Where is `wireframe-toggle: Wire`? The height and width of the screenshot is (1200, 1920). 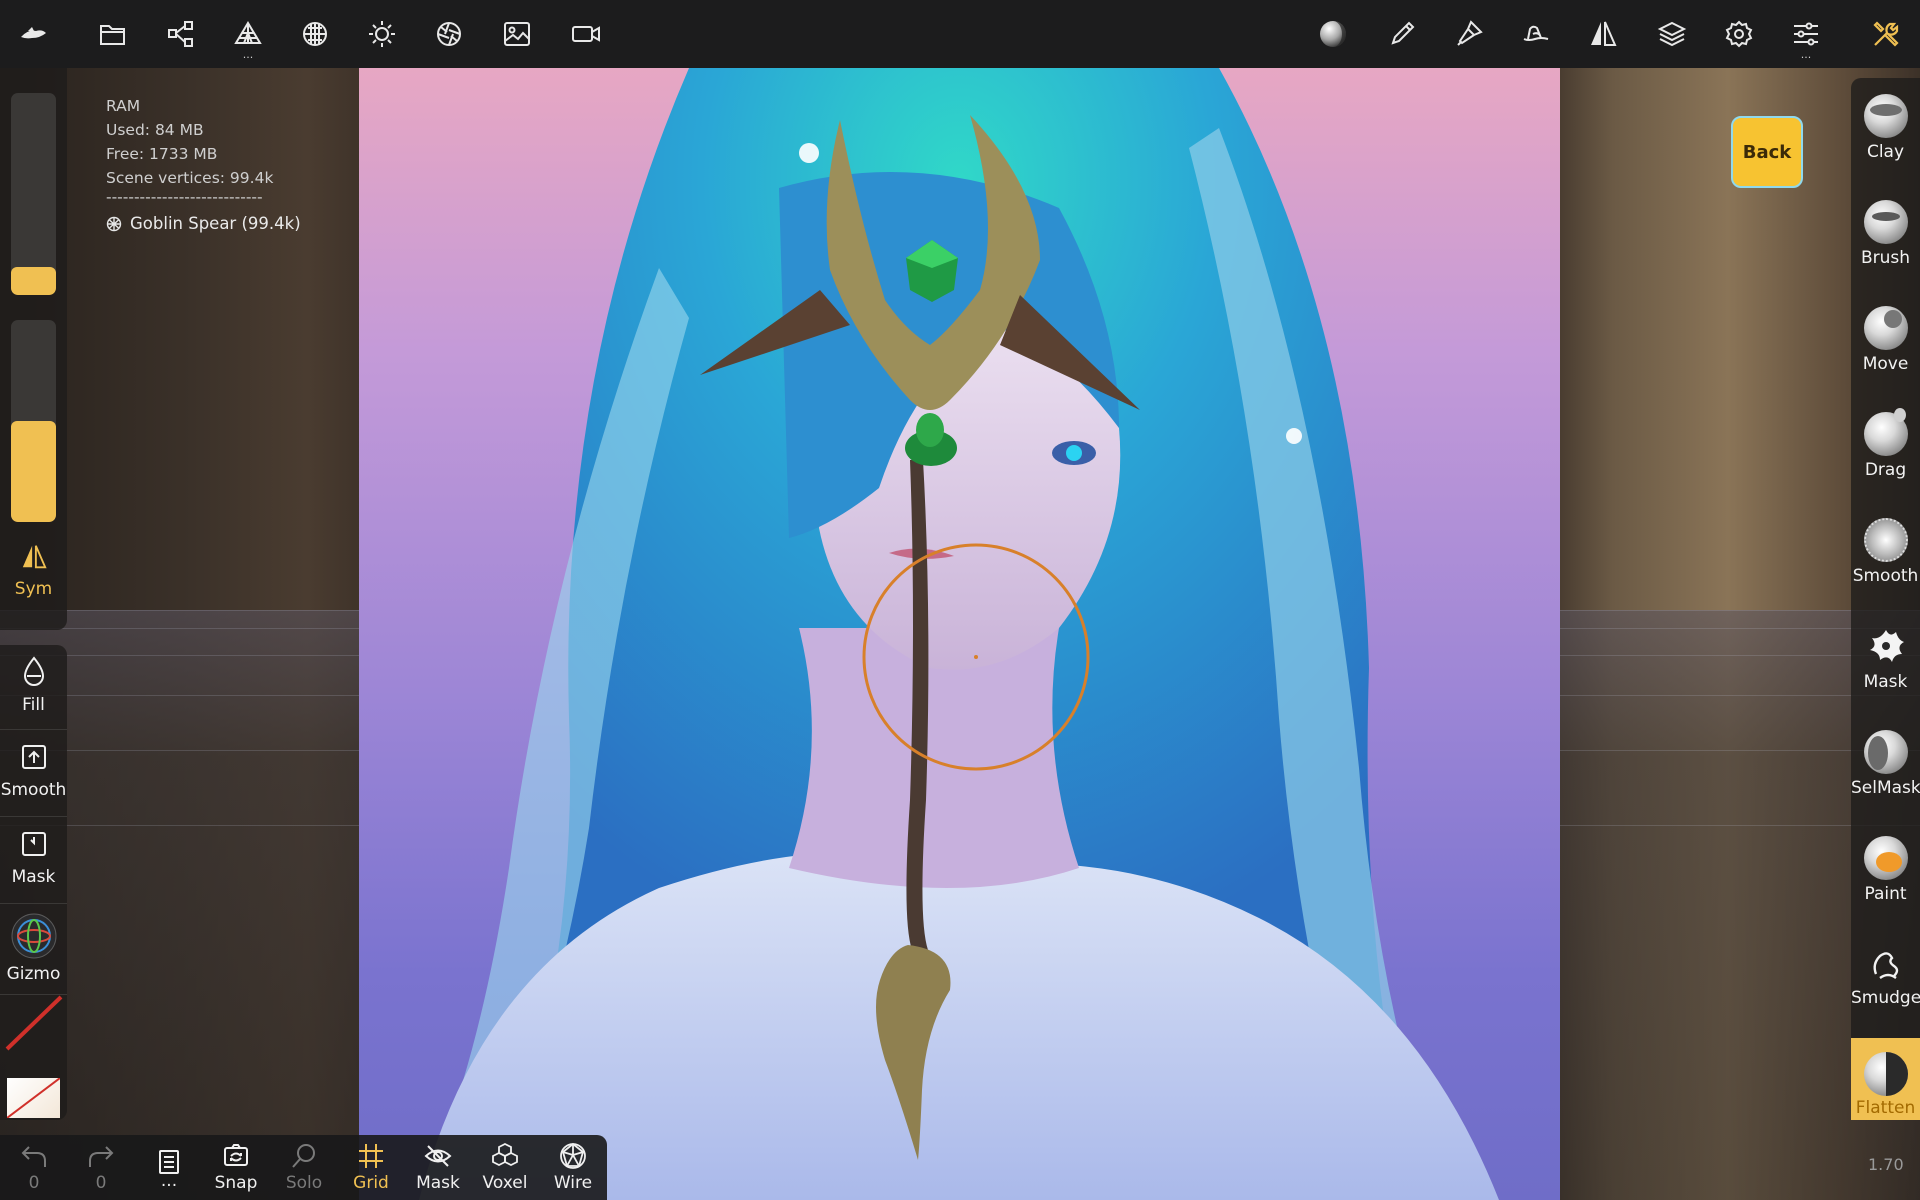
wireframe-toggle: Wire is located at coordinates (573, 1167).